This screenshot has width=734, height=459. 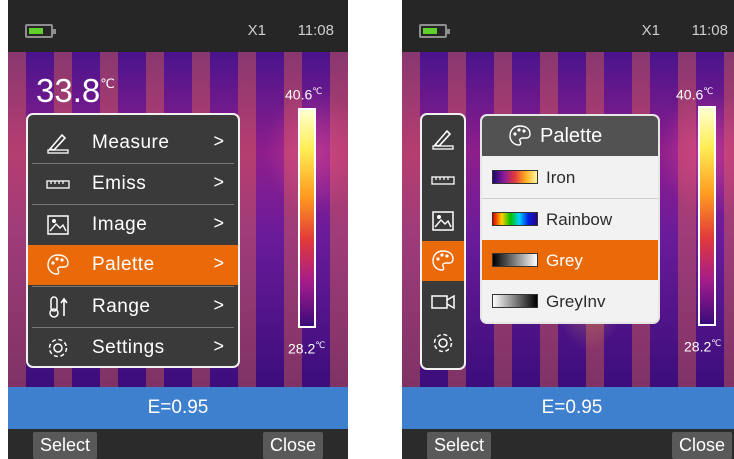 I want to click on palette-popup: Palette Iron Rainbow Grey GreyInv, so click(x=570, y=219).